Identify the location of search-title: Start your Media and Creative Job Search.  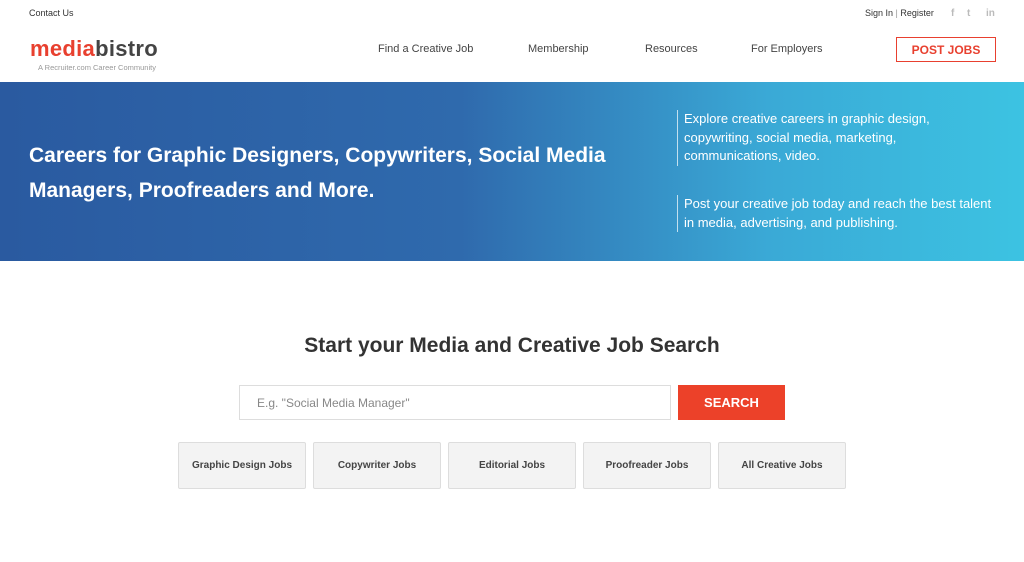
(512, 345).